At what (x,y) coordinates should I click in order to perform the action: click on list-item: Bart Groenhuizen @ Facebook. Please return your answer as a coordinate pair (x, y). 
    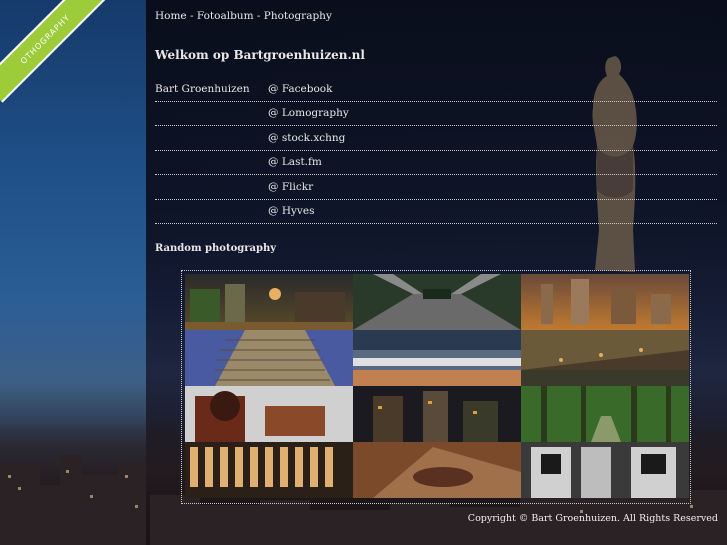
    Looking at the image, I should click on (436, 89).